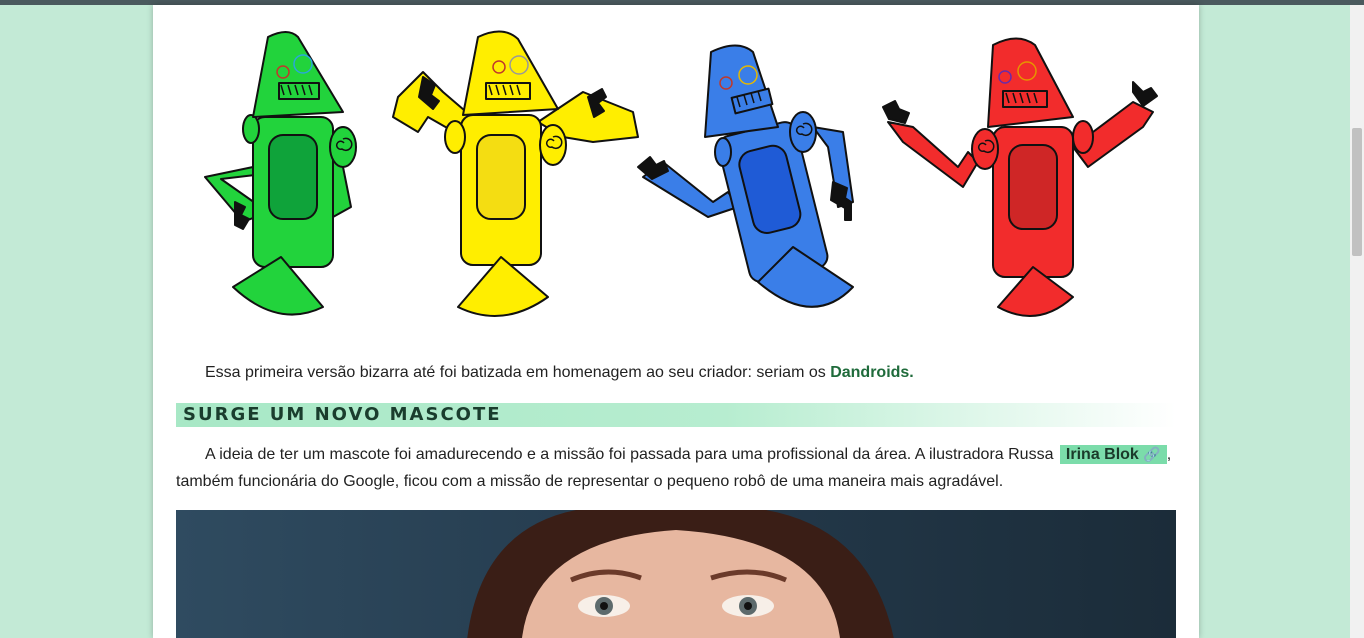  What do you see at coordinates (280, 173) in the screenshot?
I see `green-robot` at bounding box center [280, 173].